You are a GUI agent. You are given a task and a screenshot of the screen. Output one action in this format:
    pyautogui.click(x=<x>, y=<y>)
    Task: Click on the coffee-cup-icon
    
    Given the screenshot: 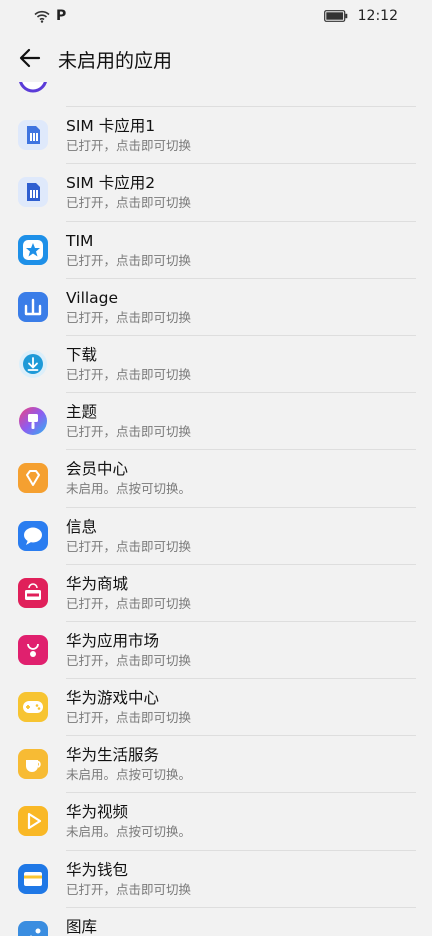 What is the action you would take?
    pyautogui.click(x=33, y=764)
    